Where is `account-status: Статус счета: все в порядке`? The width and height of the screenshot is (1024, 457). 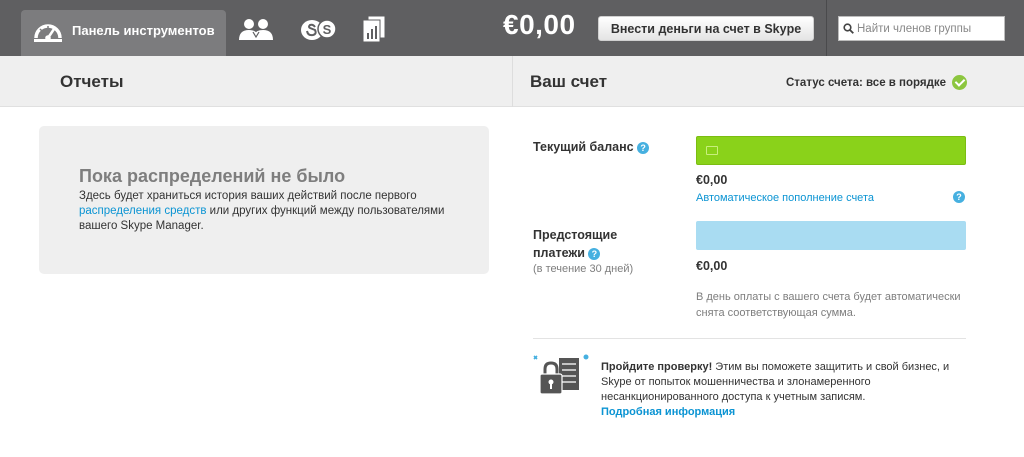
account-status: Статус счета: все в порядке is located at coordinates (877, 82).